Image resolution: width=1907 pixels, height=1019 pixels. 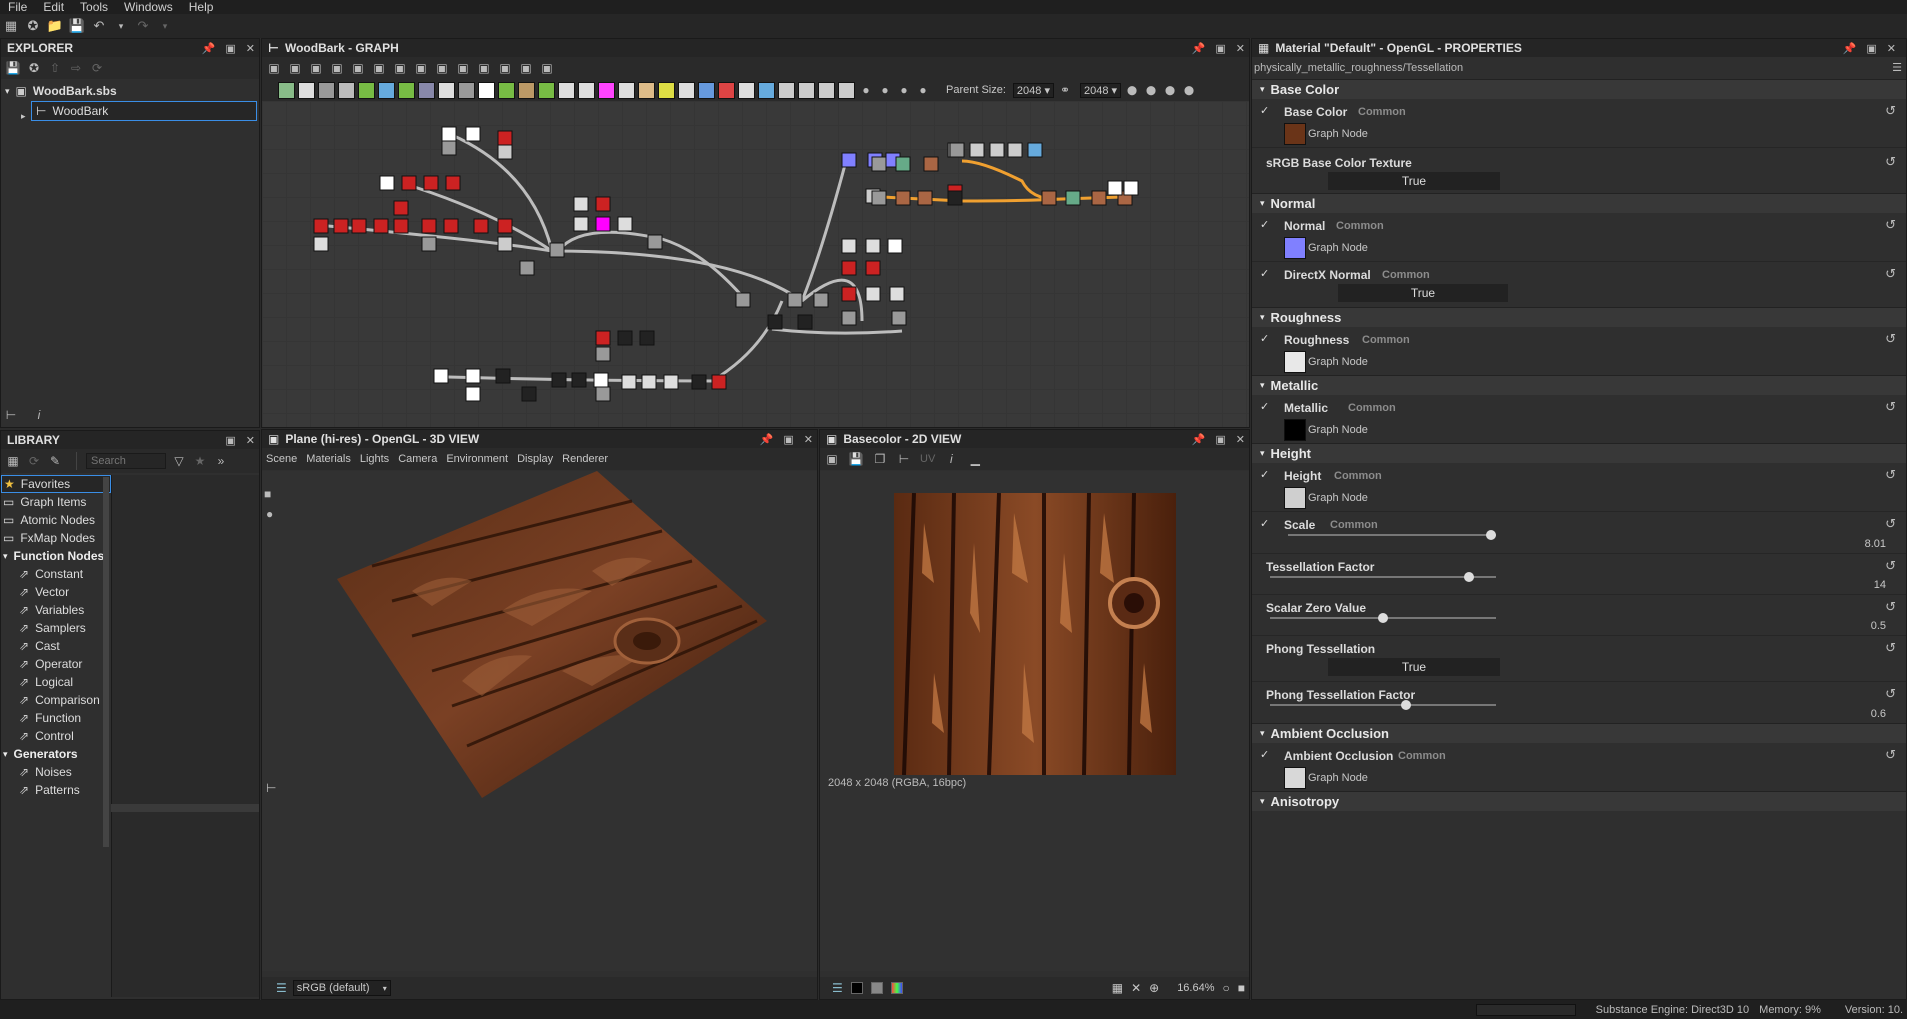 What do you see at coordinates (585, 459) in the screenshot?
I see `menu-renderer: Renderer` at bounding box center [585, 459].